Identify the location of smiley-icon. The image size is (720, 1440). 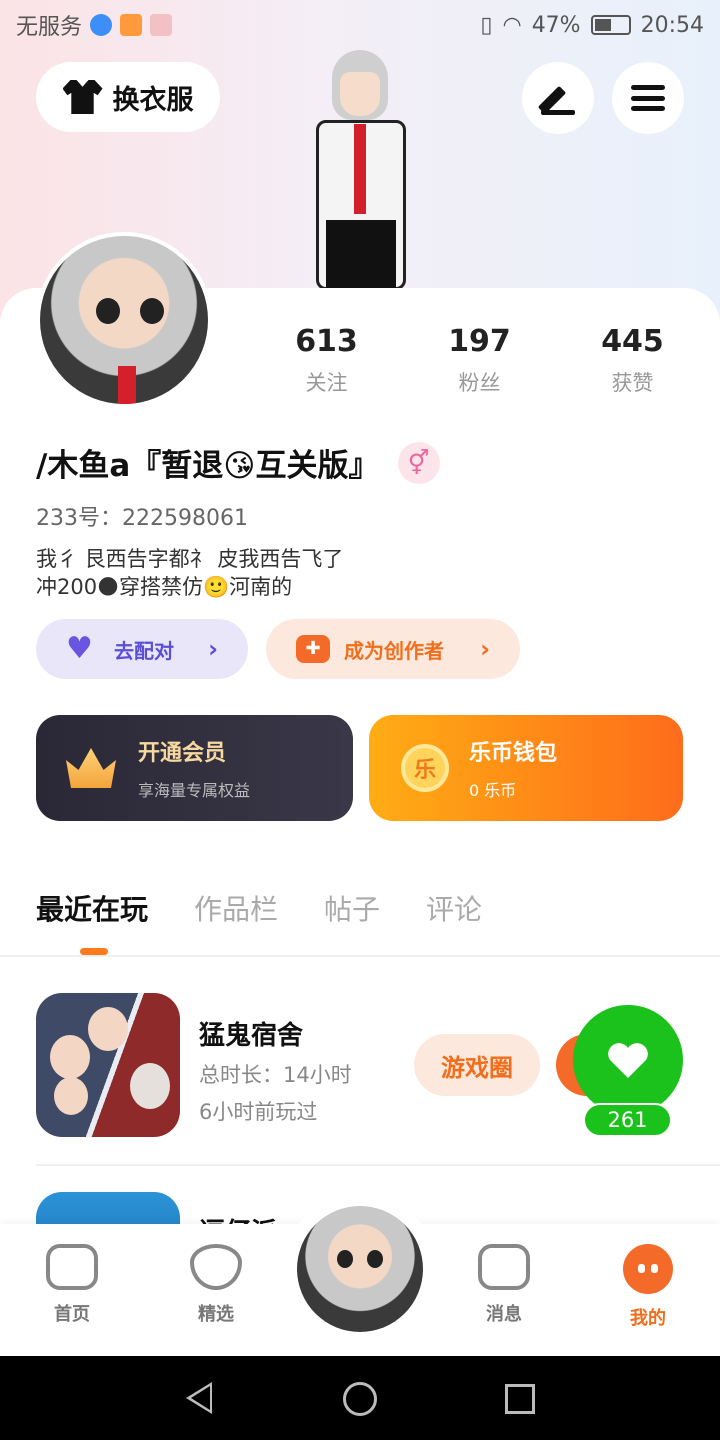
(648, 1269).